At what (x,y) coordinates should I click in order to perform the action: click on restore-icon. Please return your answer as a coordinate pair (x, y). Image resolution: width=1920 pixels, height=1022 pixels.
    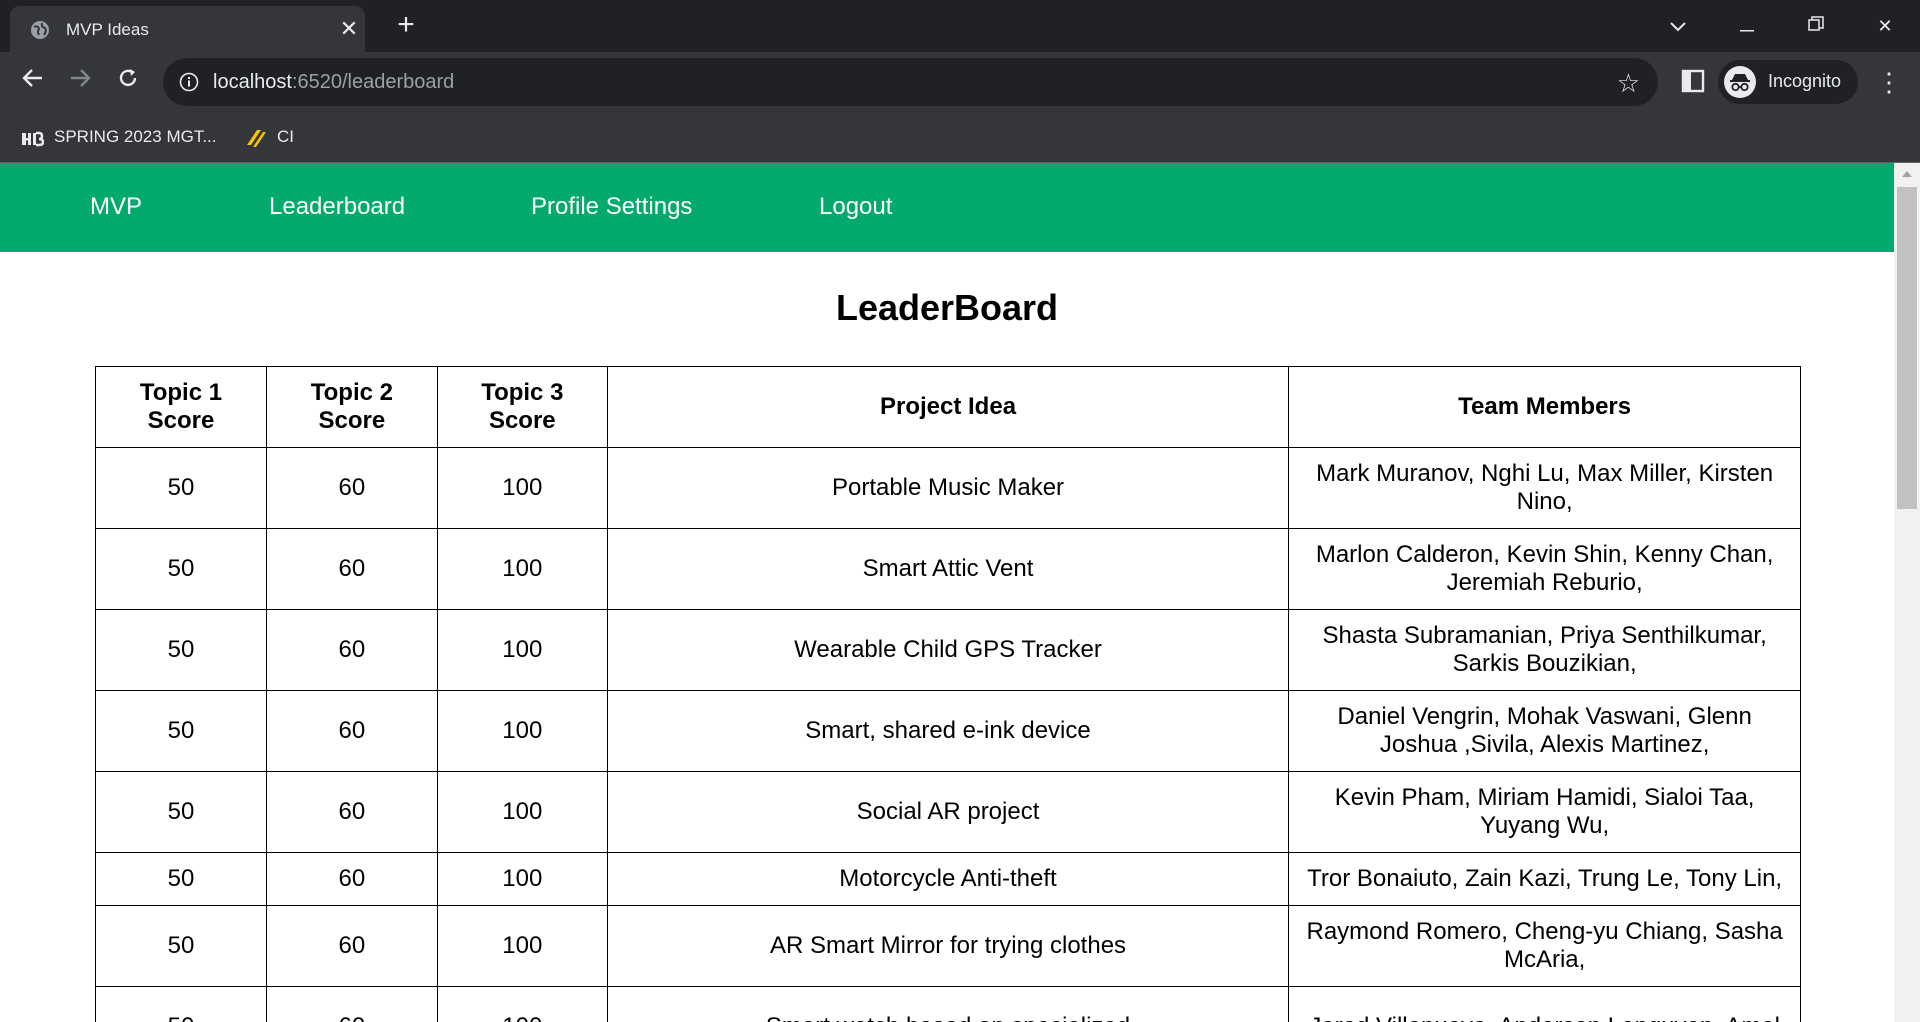
    Looking at the image, I should click on (1816, 26).